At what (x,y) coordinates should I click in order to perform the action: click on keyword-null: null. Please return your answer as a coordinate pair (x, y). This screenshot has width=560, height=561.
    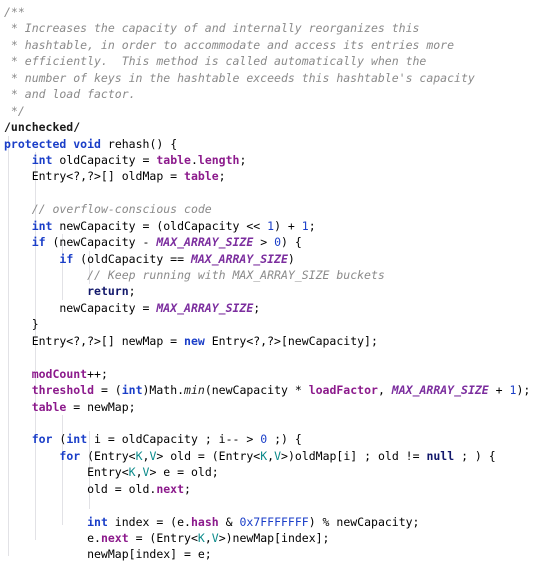
    Looking at the image, I should click on (440, 455).